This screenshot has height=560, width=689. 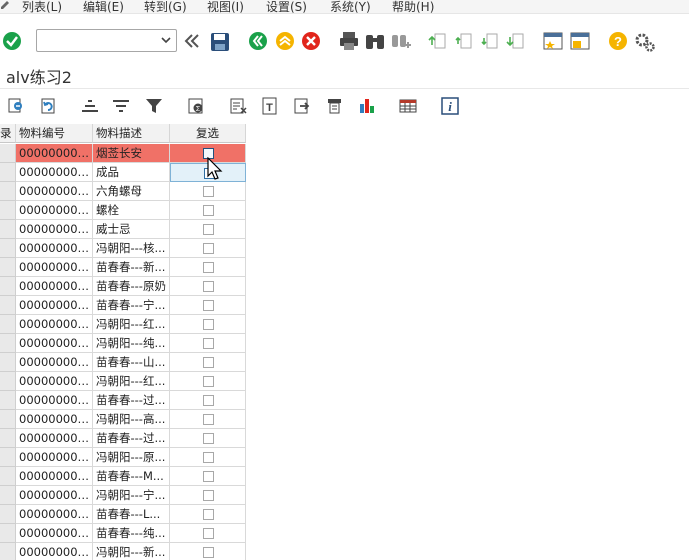 I want to click on layout-icon, so click(x=408, y=106).